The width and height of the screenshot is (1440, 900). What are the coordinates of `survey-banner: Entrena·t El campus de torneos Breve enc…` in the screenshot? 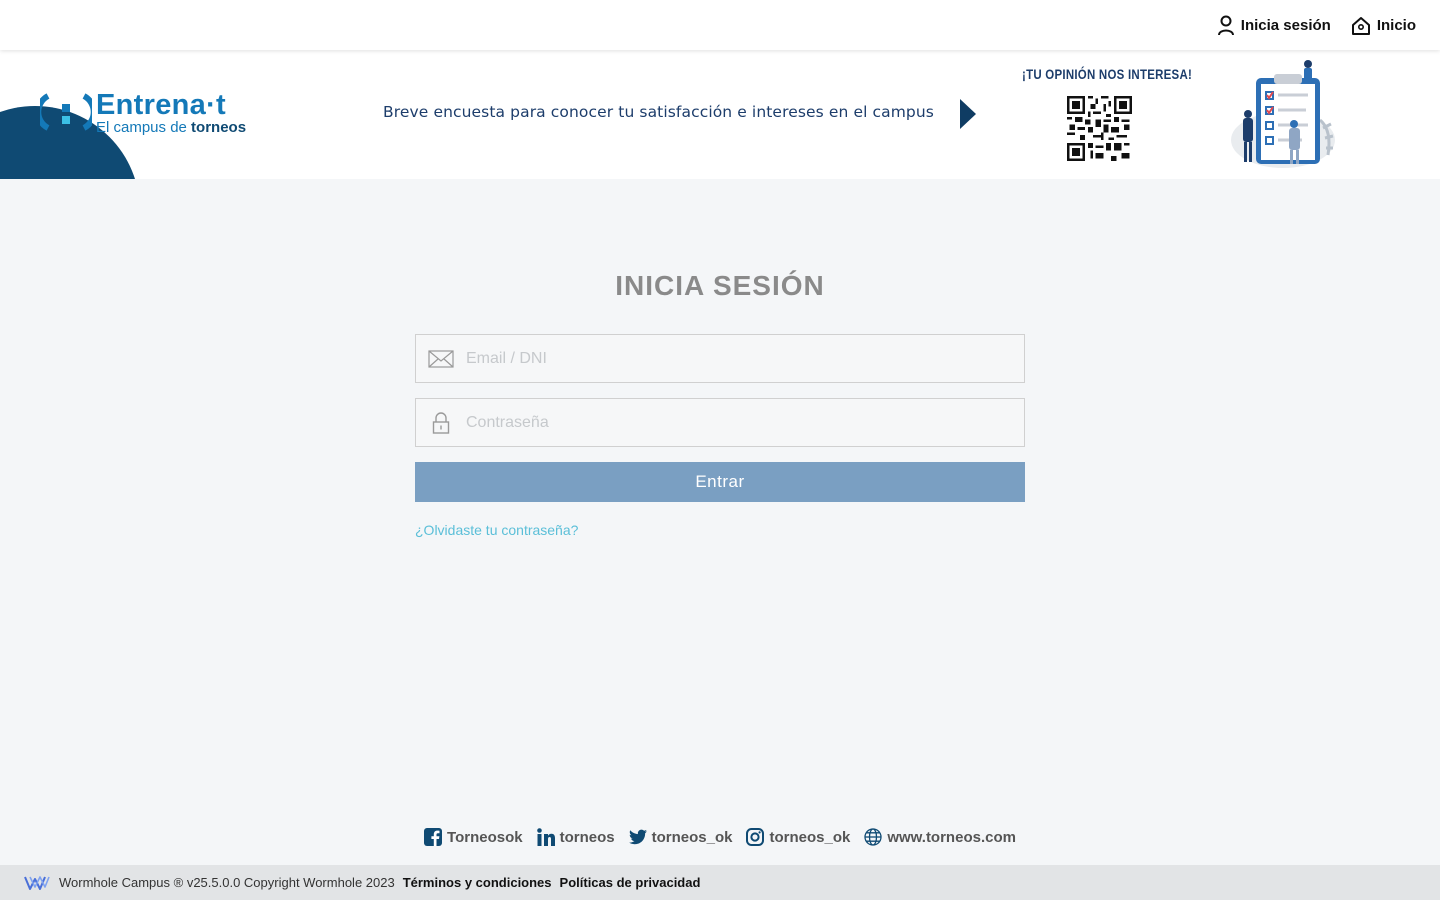 It's located at (720, 114).